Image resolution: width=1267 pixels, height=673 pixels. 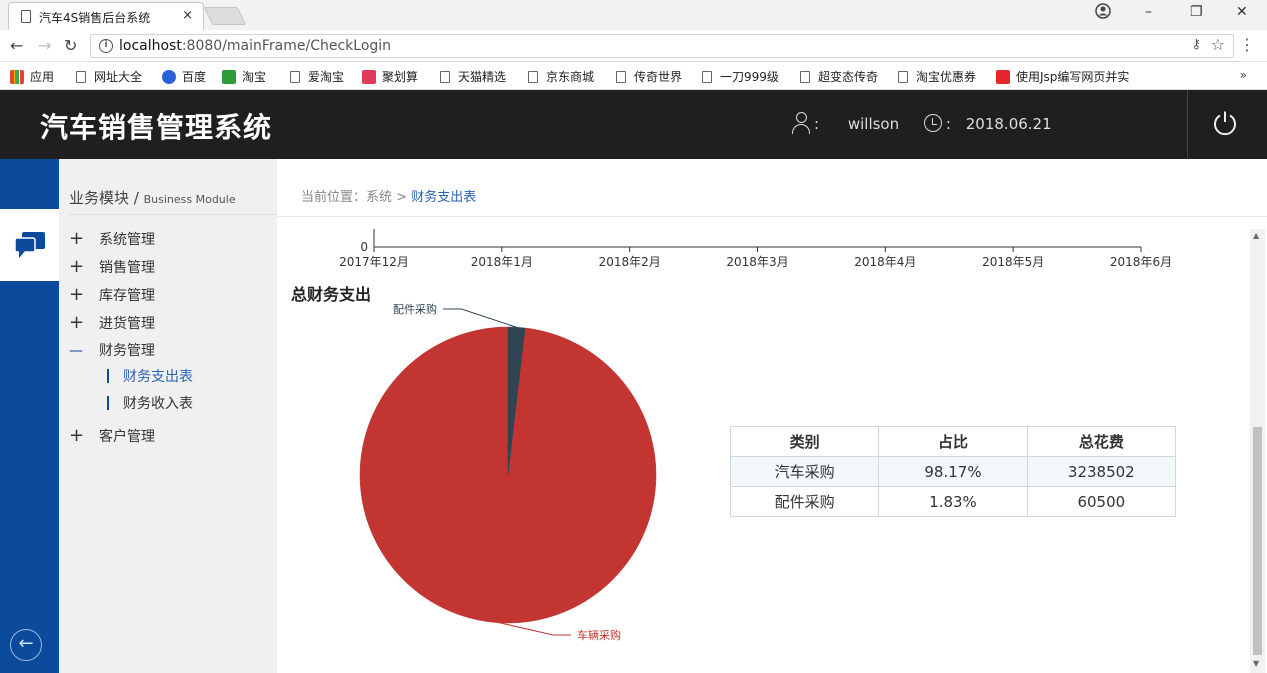 I want to click on sidebar-item-inventory: + 库存管理, so click(x=112, y=294).